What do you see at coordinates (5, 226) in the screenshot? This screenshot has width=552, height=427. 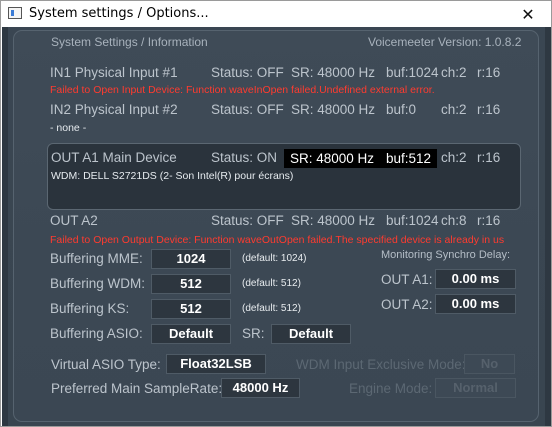 I see `left-edge` at bounding box center [5, 226].